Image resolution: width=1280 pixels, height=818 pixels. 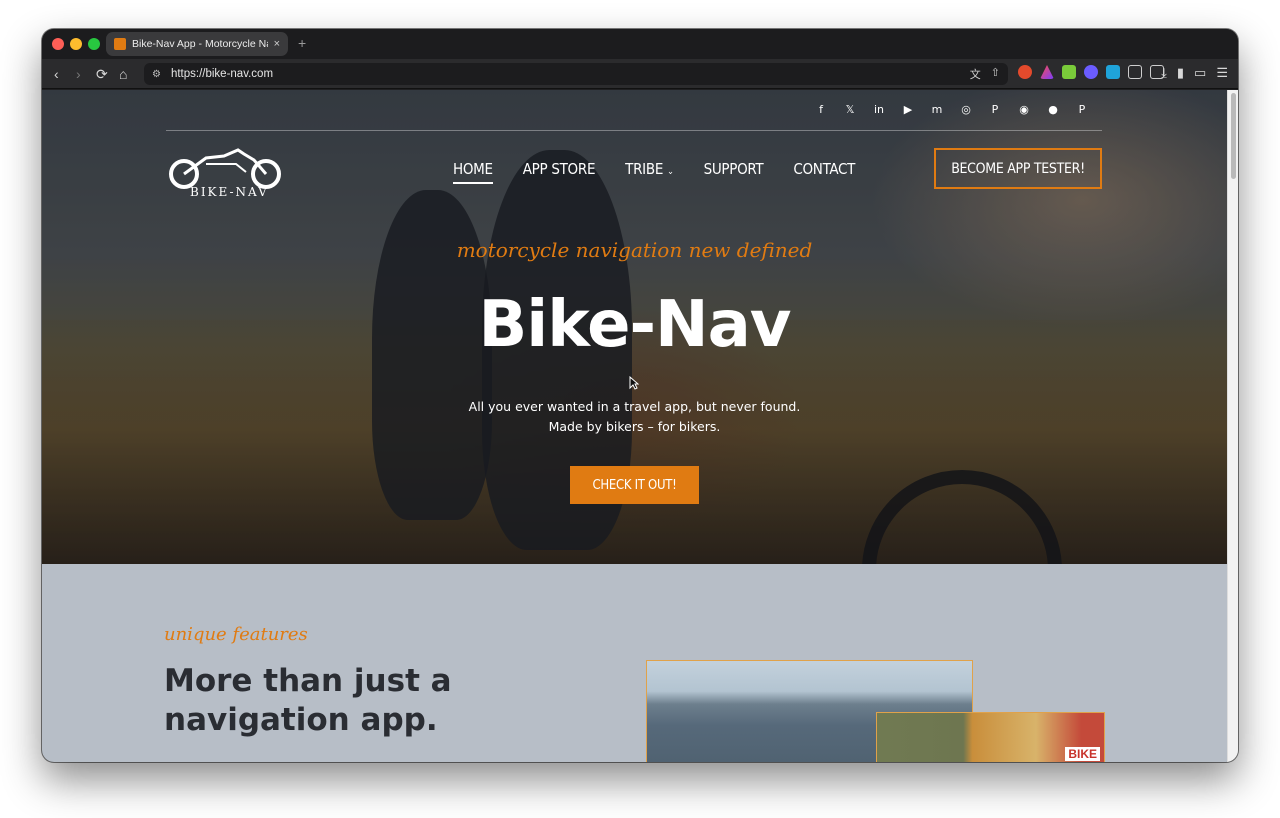 I want to click on extensions-puzzle-icon, so click(x=1135, y=72).